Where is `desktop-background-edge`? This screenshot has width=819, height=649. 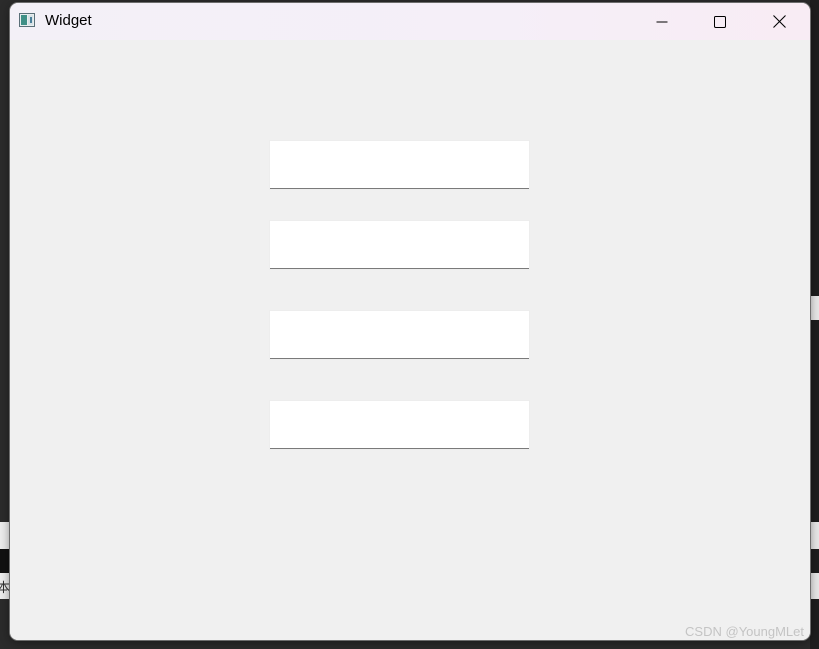 desktop-background-edge is located at coordinates (814, 324).